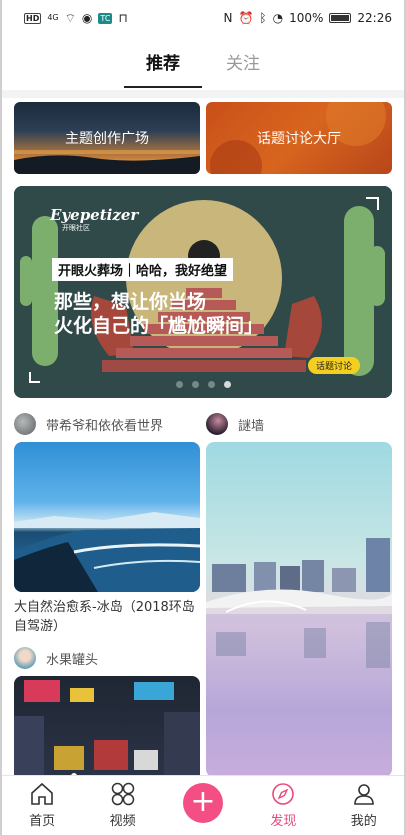 Image resolution: width=406 pixels, height=835 pixels. I want to click on top-tabs: 推荐 关注, so click(203, 62).